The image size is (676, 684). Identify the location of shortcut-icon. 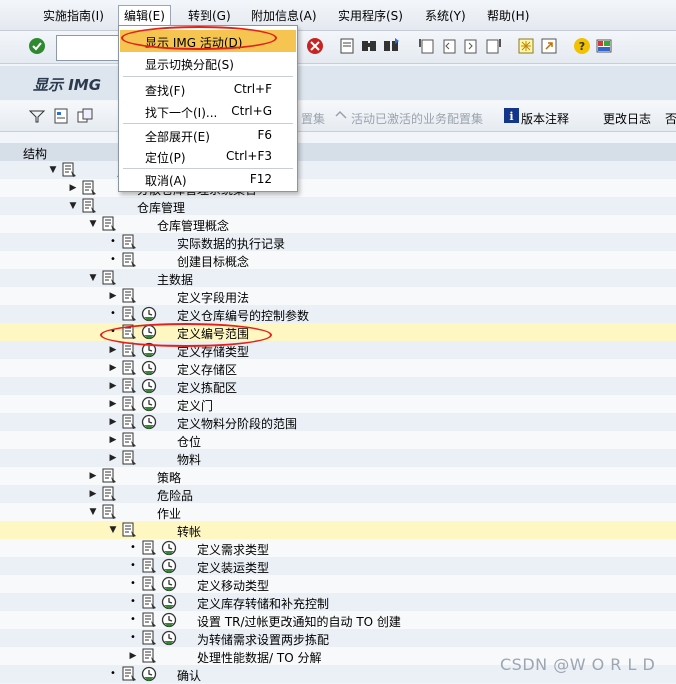
(549, 46).